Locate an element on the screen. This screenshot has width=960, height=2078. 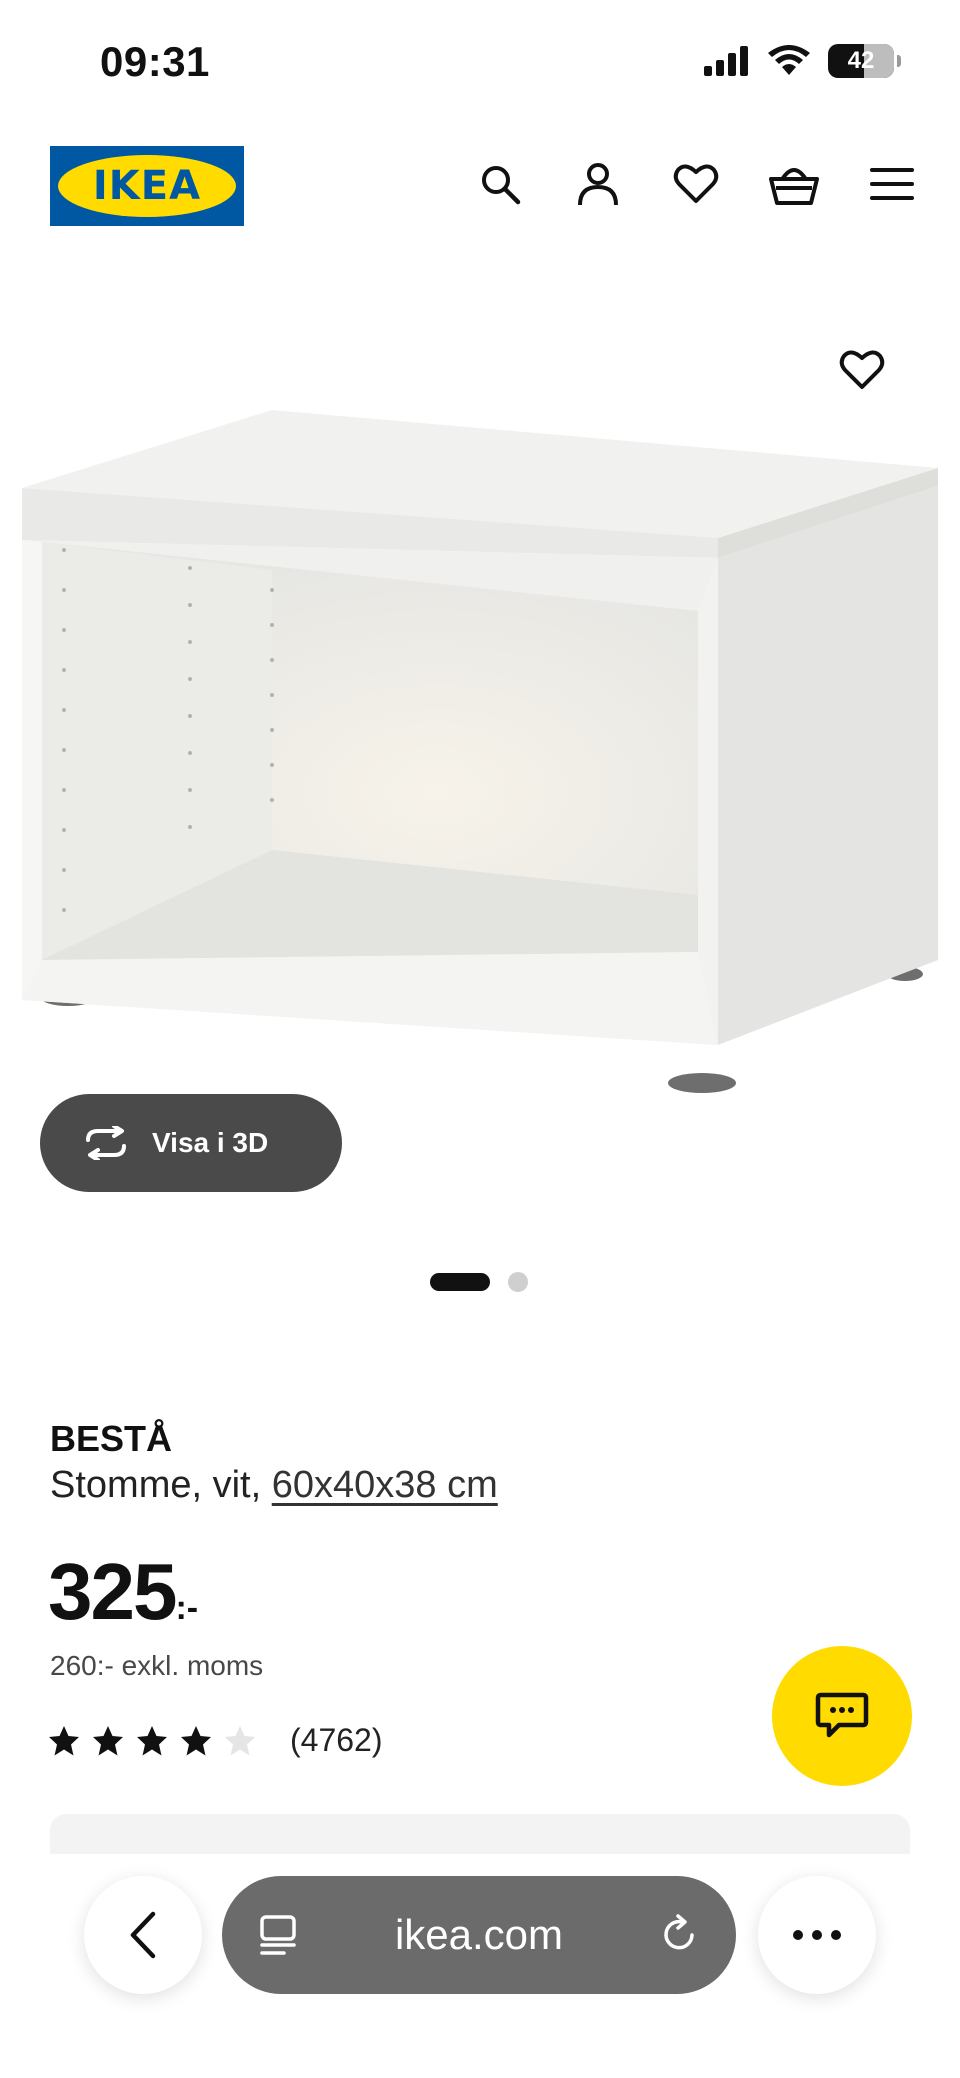
browser-toolbar: ikea.com is located at coordinates (480, 1969).